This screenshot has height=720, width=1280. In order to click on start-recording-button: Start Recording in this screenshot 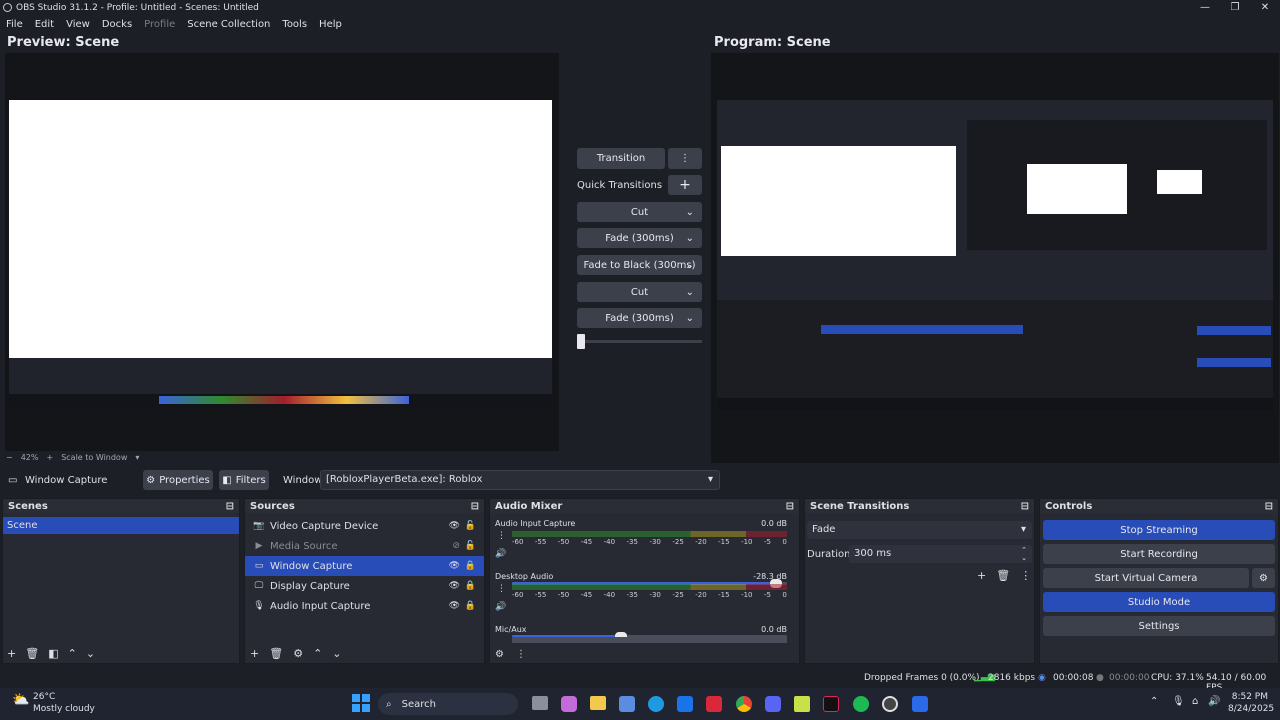, I will do `click(1159, 554)`.